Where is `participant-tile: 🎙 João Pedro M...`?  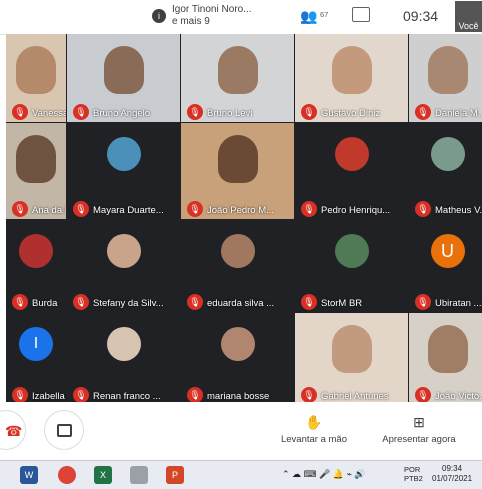
participant-tile: 🎙 João Pedro M... is located at coordinates (237, 171).